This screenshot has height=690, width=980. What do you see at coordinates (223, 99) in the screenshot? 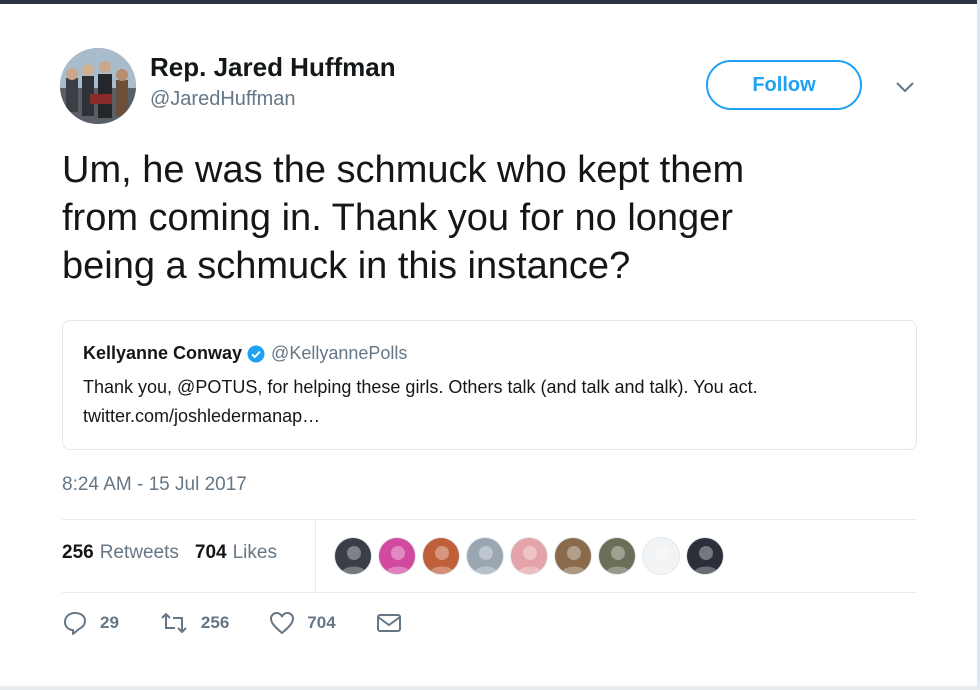
I see `author-handle: @JaredHuffman` at bounding box center [223, 99].